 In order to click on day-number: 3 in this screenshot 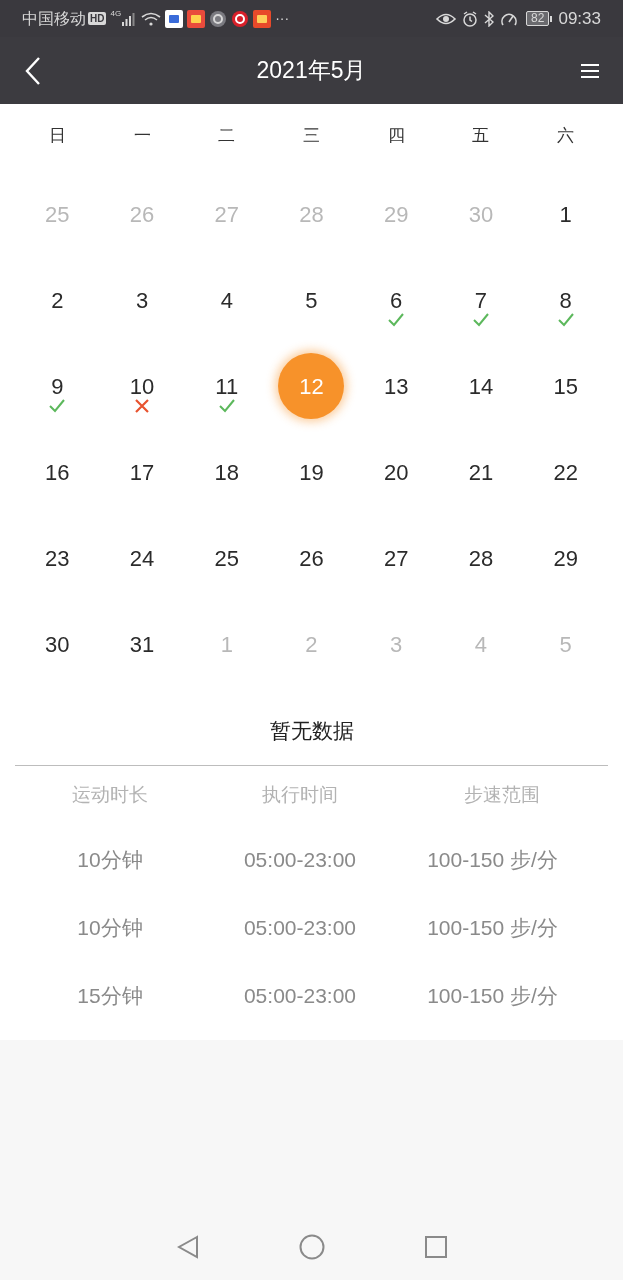, I will do `click(142, 300)`.